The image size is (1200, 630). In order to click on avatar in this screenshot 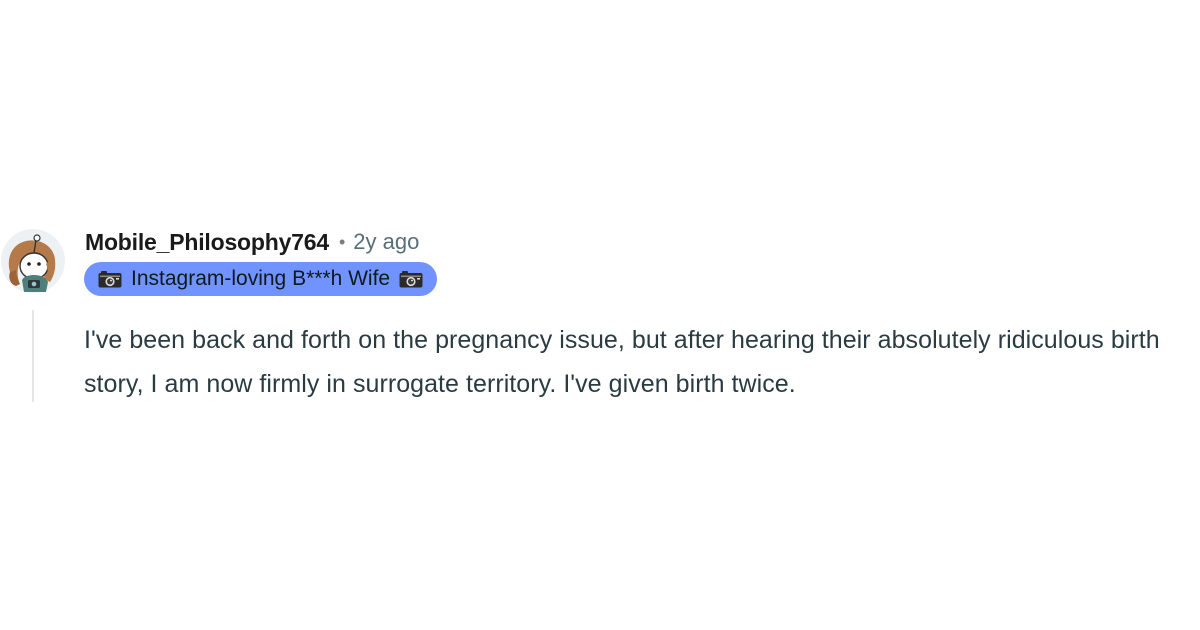, I will do `click(33, 261)`.